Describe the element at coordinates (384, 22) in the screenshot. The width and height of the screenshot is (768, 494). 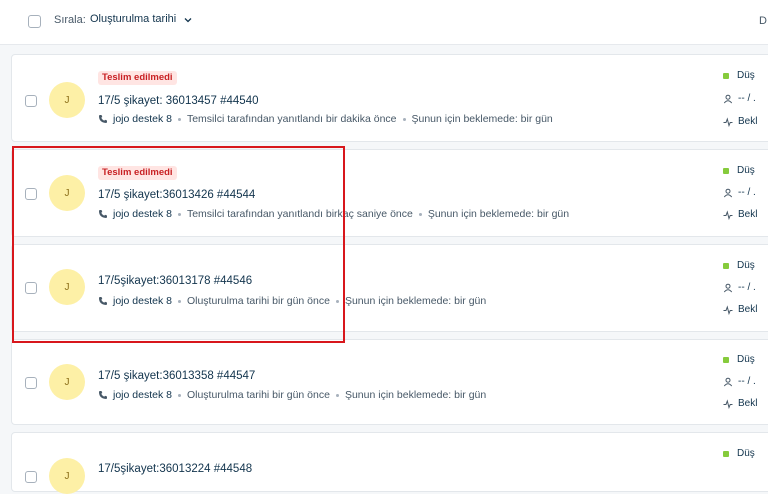
I see `list-toolbar: Sırala: Oluşturulma tarihi D` at that location.